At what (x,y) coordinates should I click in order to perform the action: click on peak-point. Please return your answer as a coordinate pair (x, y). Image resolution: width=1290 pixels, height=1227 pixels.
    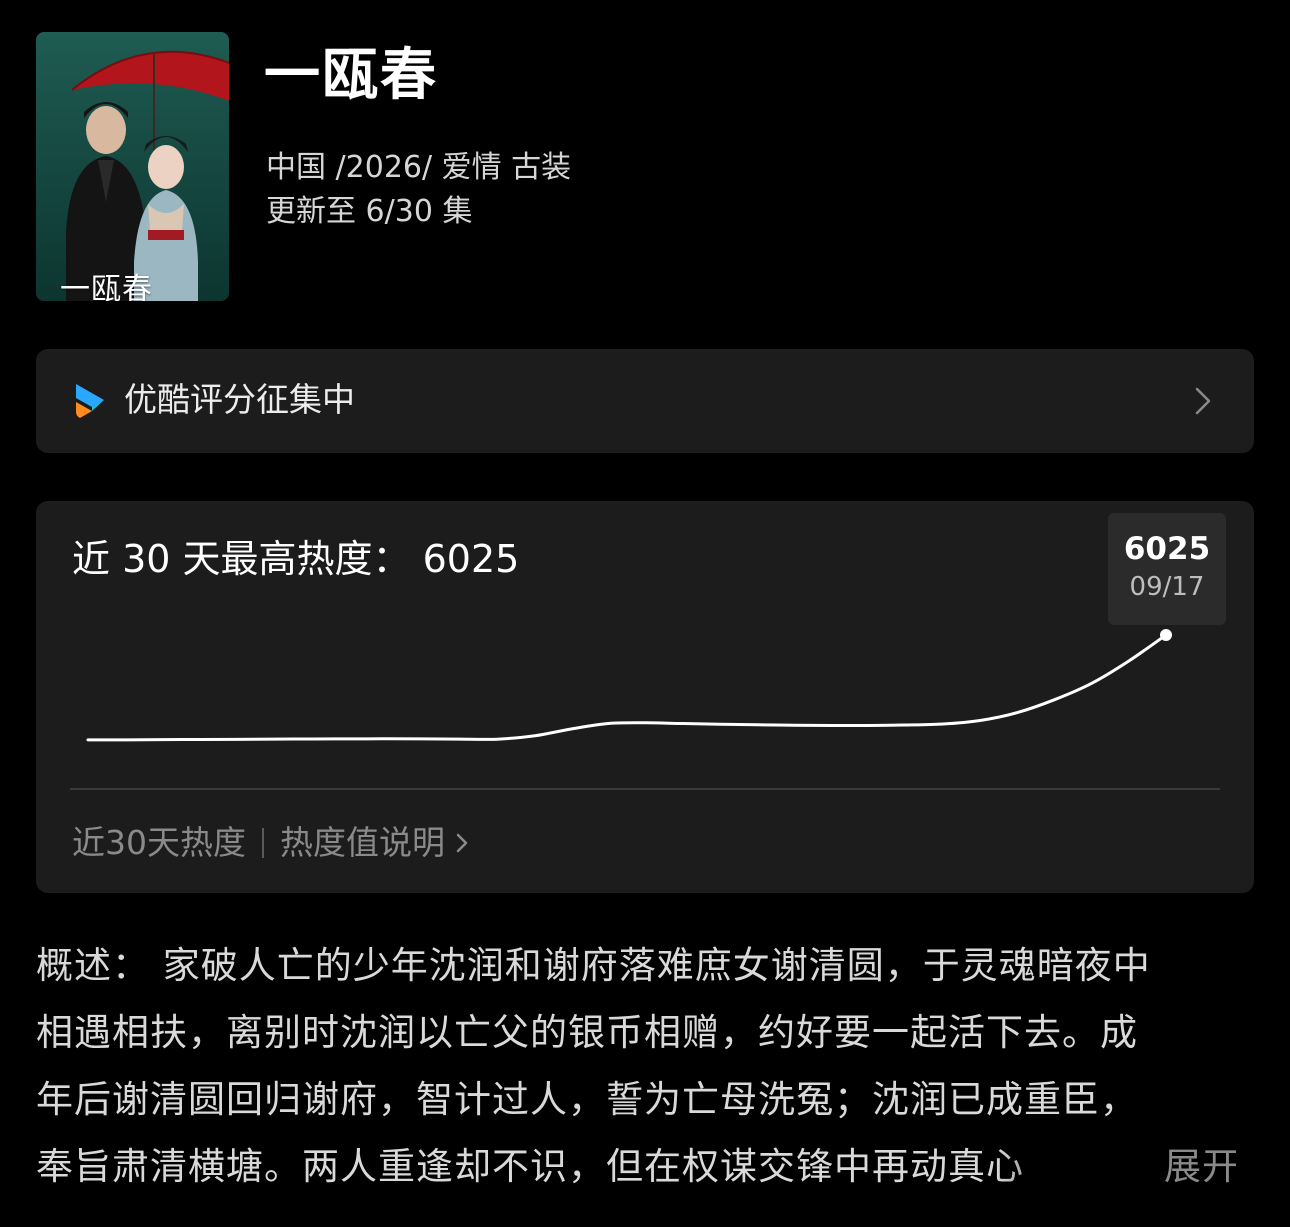
    Looking at the image, I should click on (1166, 635).